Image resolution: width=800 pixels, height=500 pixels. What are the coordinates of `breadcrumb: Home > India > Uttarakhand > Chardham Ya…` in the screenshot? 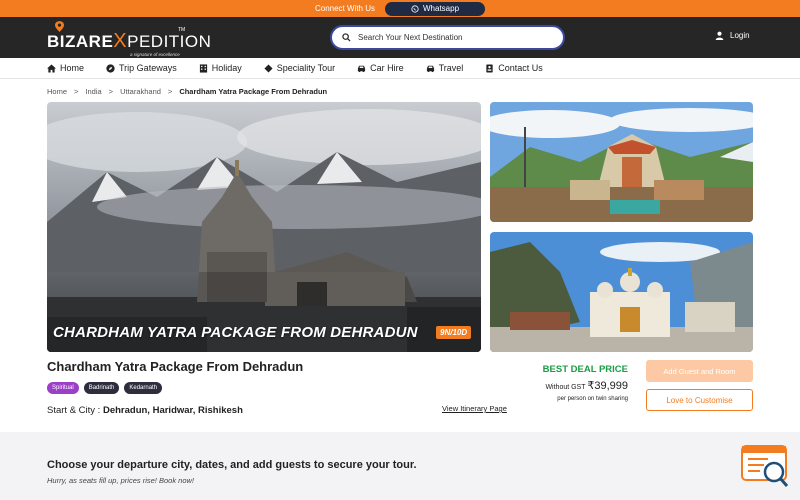 It's located at (187, 91).